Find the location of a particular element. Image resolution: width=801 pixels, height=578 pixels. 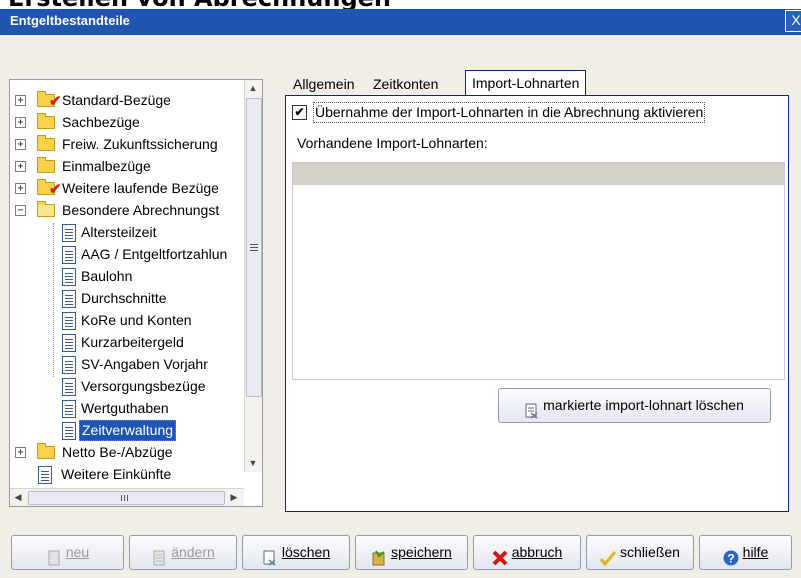

collapse-icon: − is located at coordinates (20, 210).